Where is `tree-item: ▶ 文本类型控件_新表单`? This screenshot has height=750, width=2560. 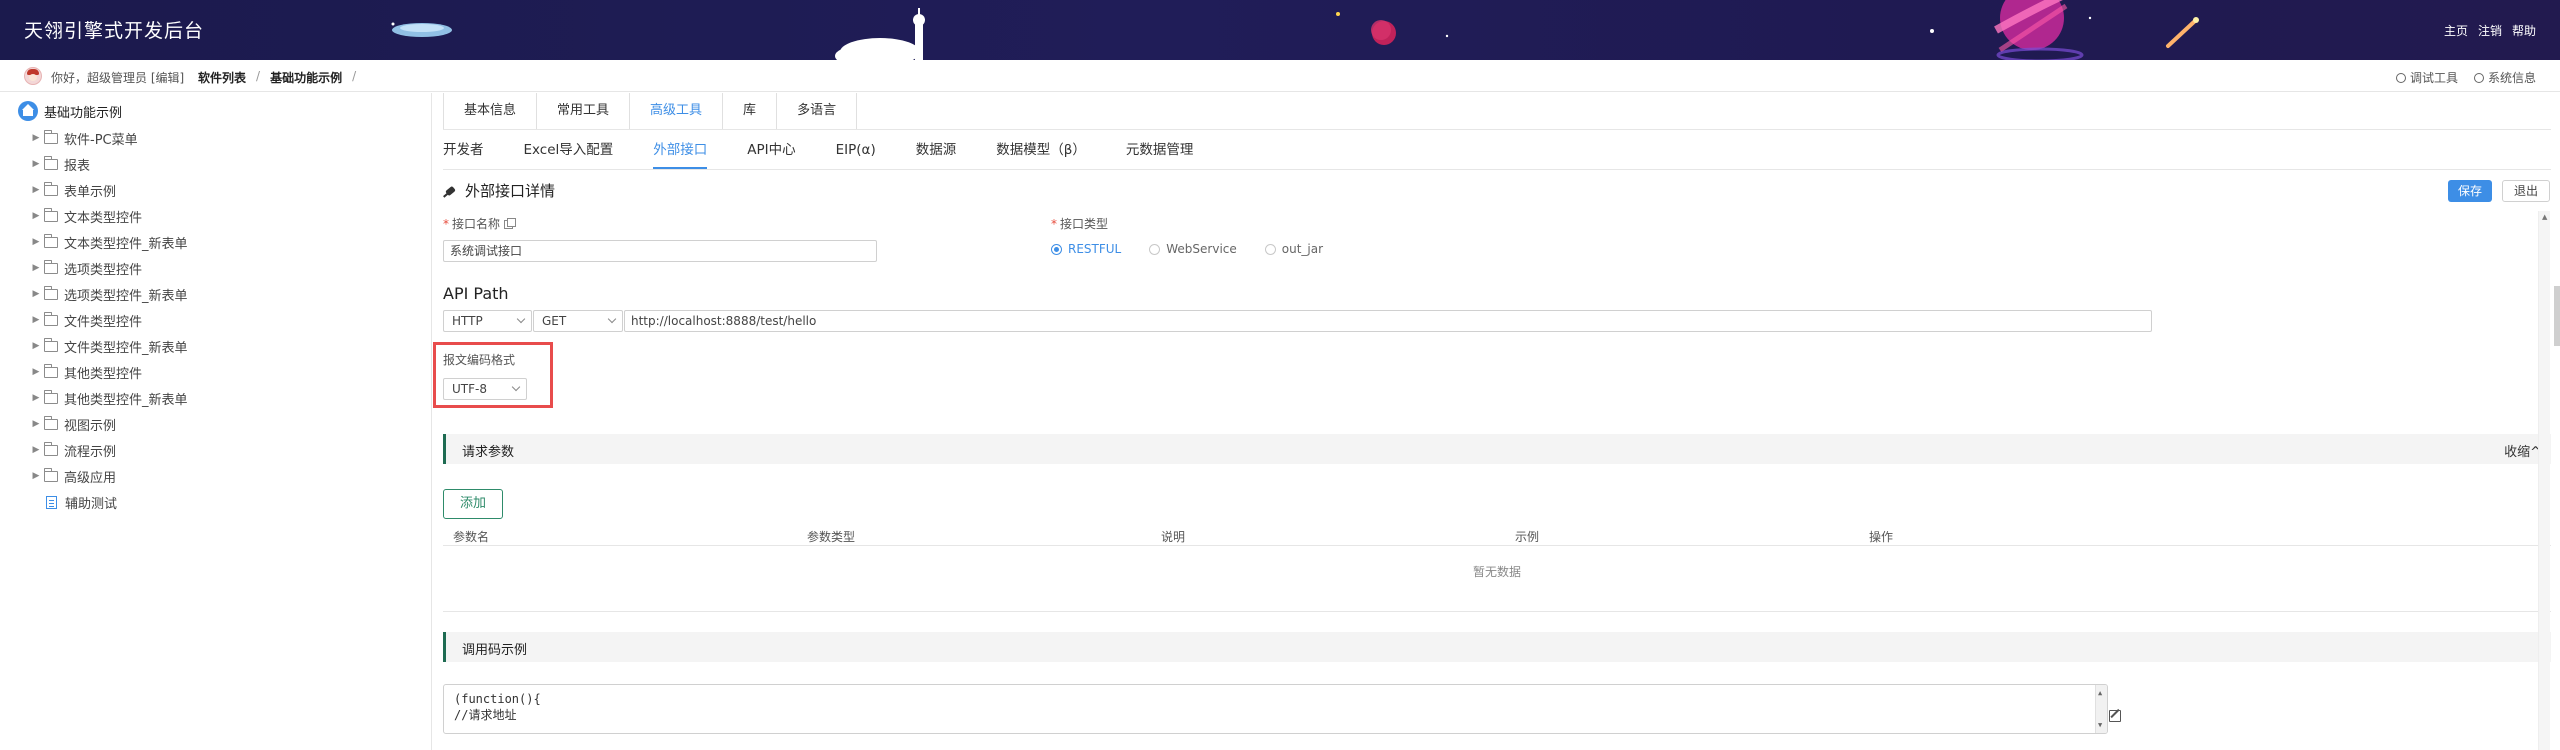 tree-item: ▶ 文本类型控件_新表单 is located at coordinates (108, 242).